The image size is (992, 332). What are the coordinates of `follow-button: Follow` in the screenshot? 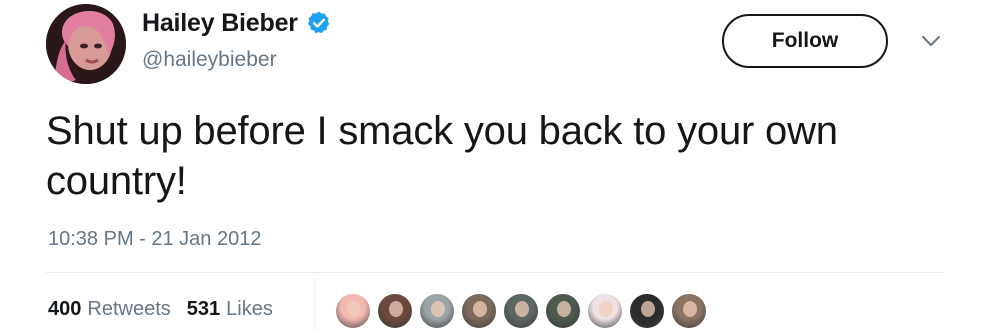 It's located at (805, 41).